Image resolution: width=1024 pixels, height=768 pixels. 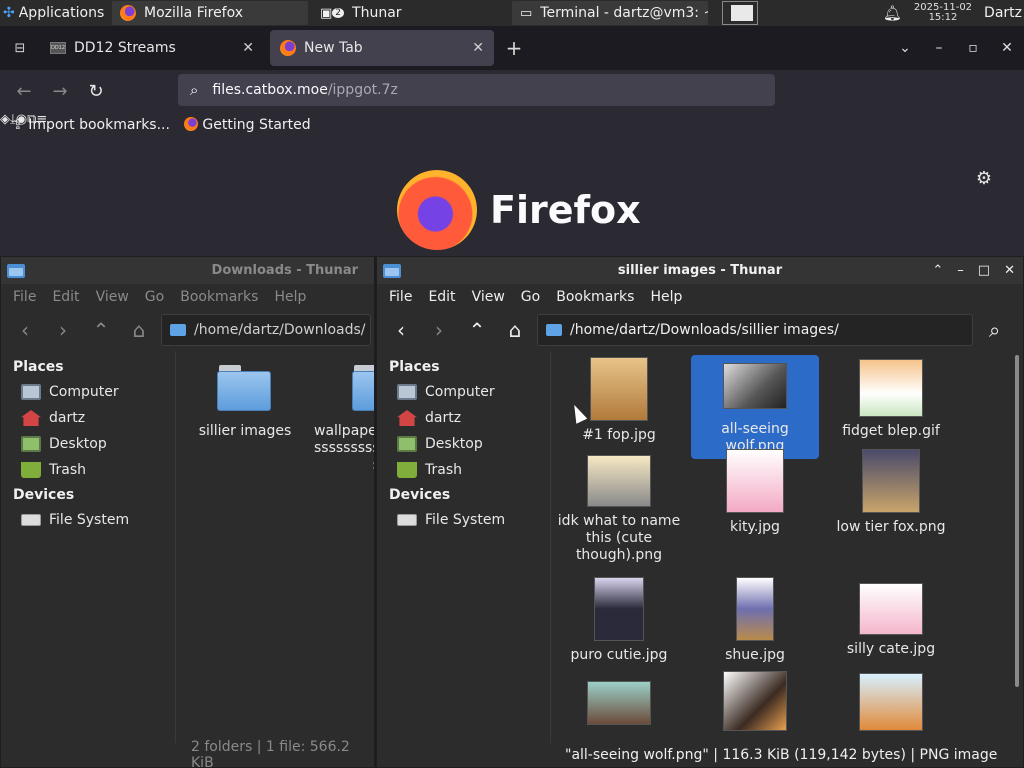 I want to click on workspace-switcher, so click(x=740, y=13).